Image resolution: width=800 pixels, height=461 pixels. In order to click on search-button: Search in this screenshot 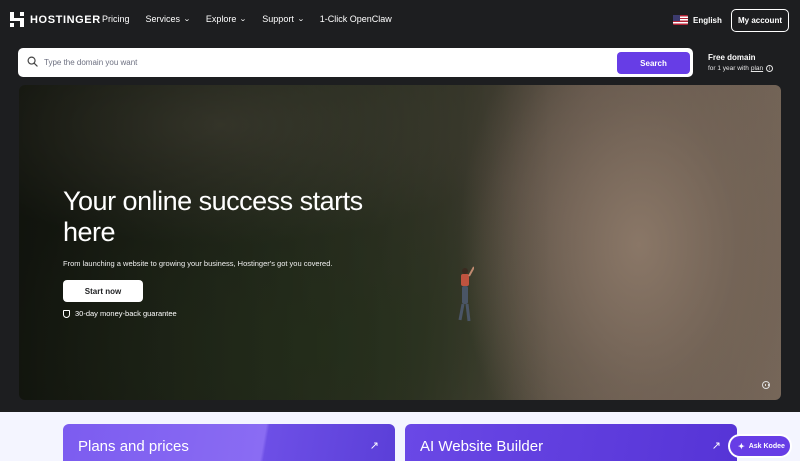, I will do `click(653, 63)`.